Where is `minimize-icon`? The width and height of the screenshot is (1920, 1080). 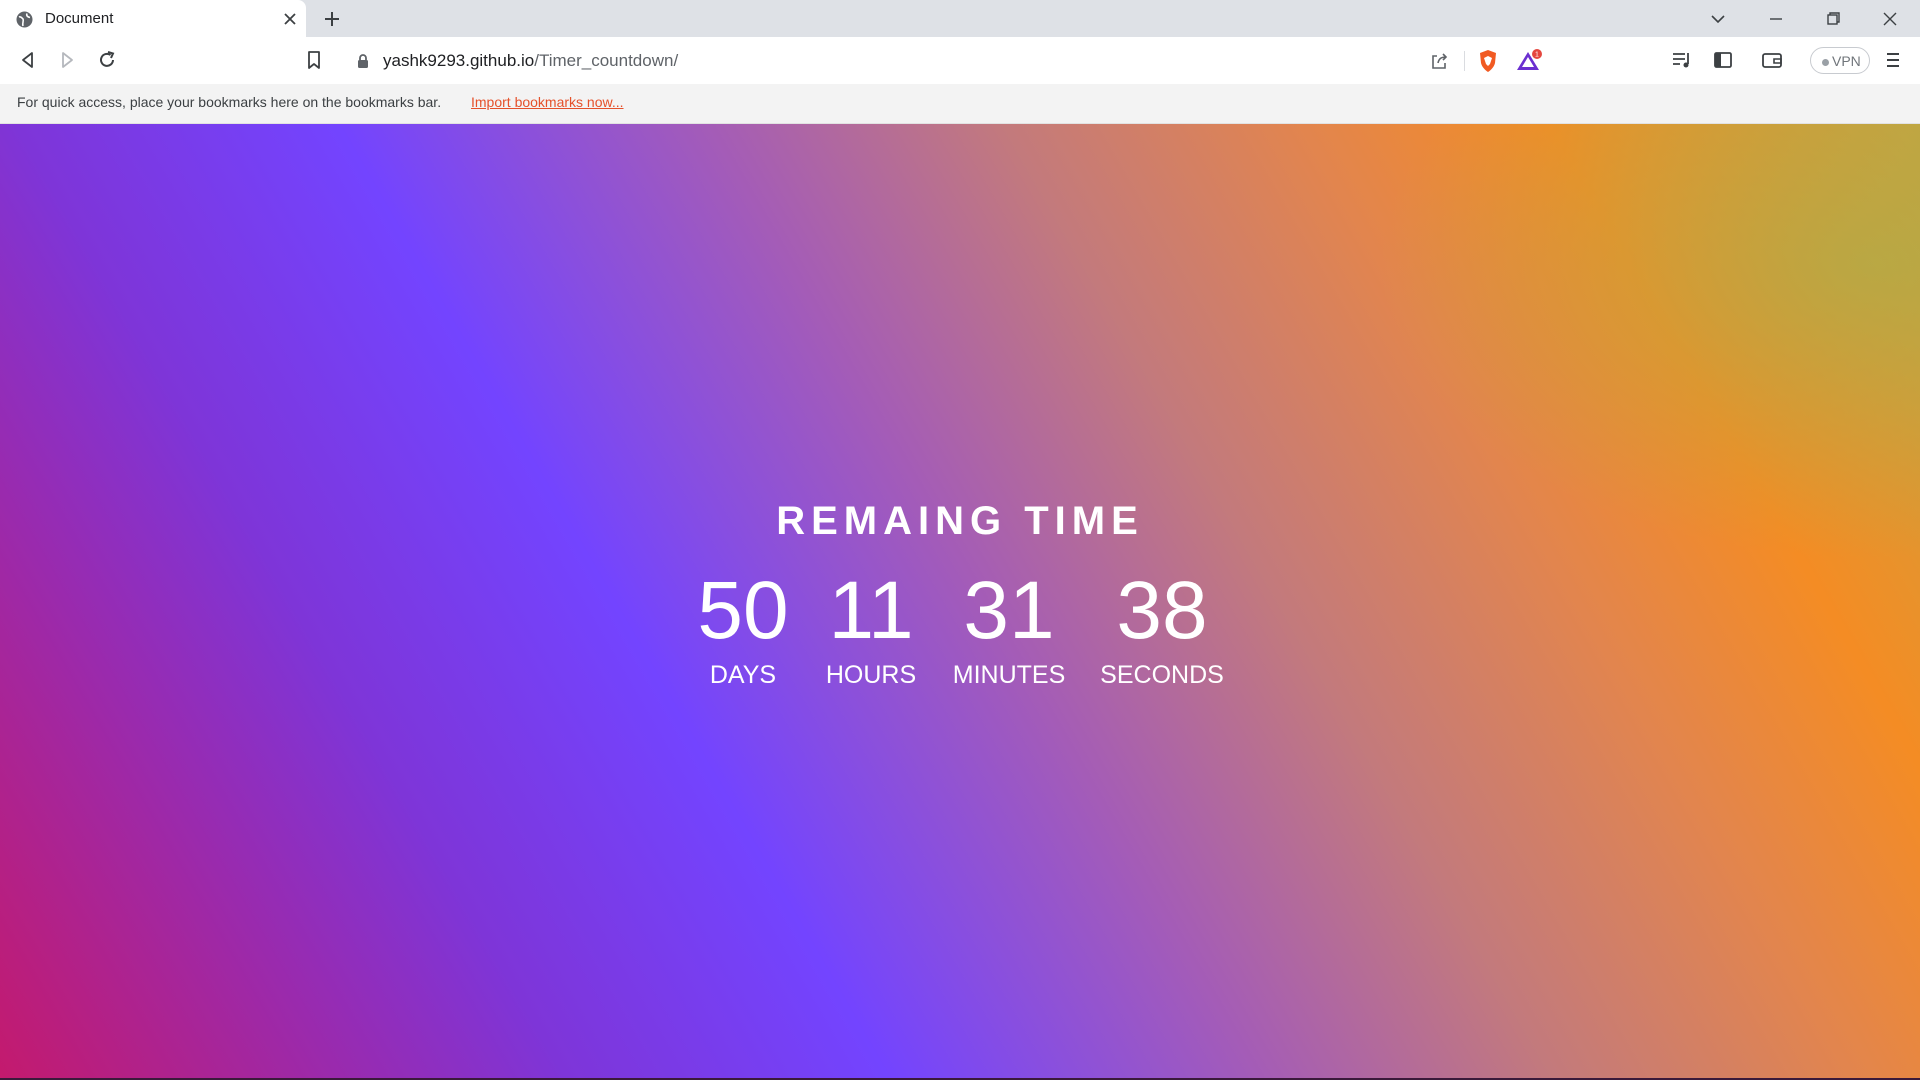
minimize-icon is located at coordinates (1776, 19).